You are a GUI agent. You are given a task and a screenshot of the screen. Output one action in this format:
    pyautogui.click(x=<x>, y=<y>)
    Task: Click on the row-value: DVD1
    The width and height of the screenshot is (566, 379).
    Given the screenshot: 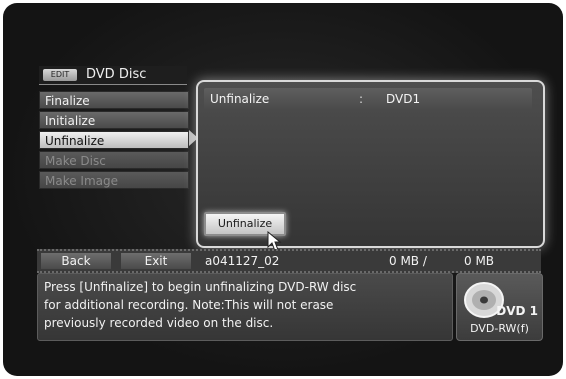 What is the action you would take?
    pyautogui.click(x=403, y=99)
    